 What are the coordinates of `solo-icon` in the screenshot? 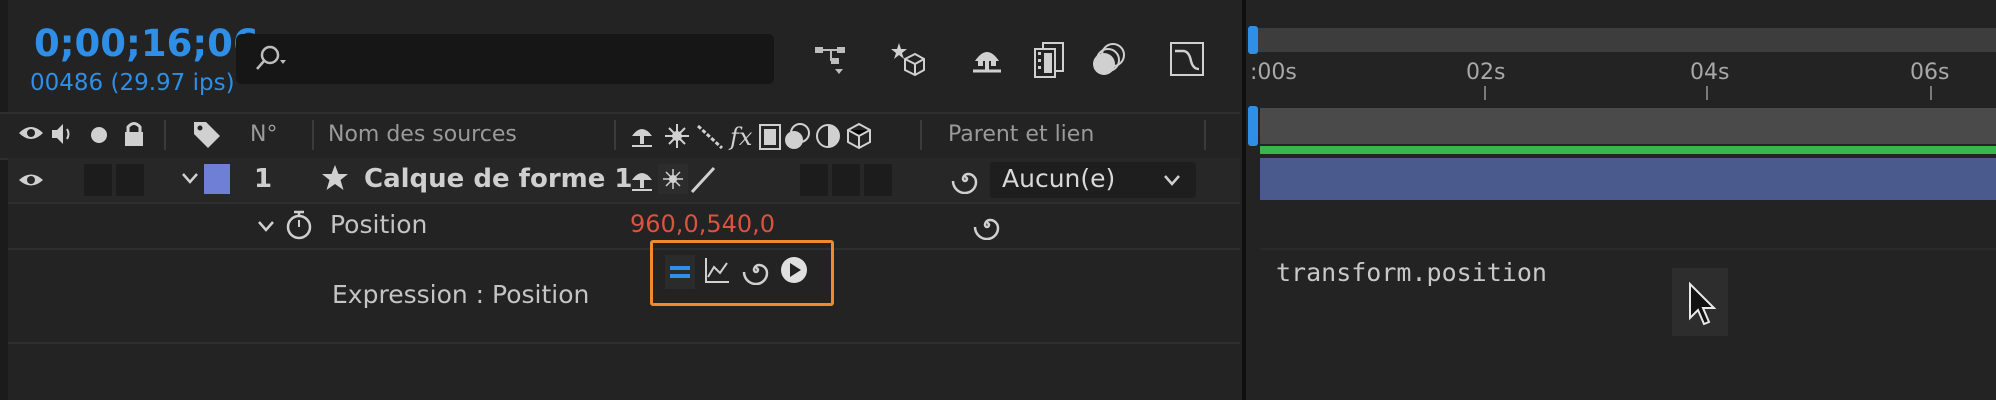 It's located at (99, 137).